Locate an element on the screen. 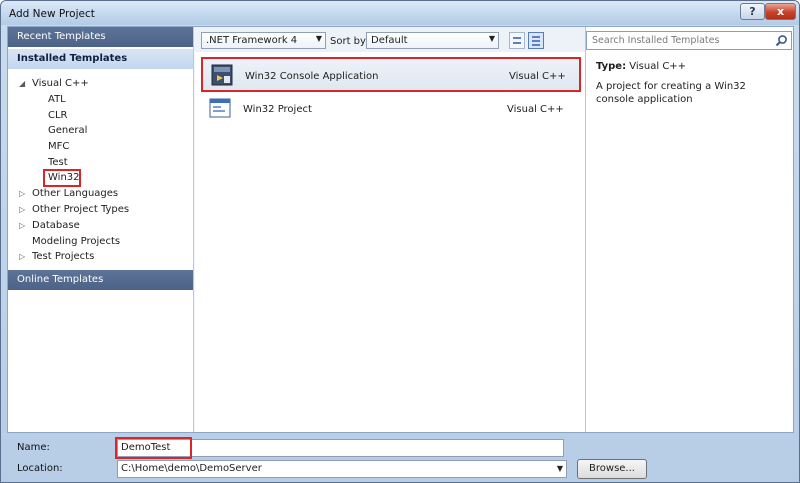  search-placeholder: Search Installed Templates is located at coordinates (656, 40).